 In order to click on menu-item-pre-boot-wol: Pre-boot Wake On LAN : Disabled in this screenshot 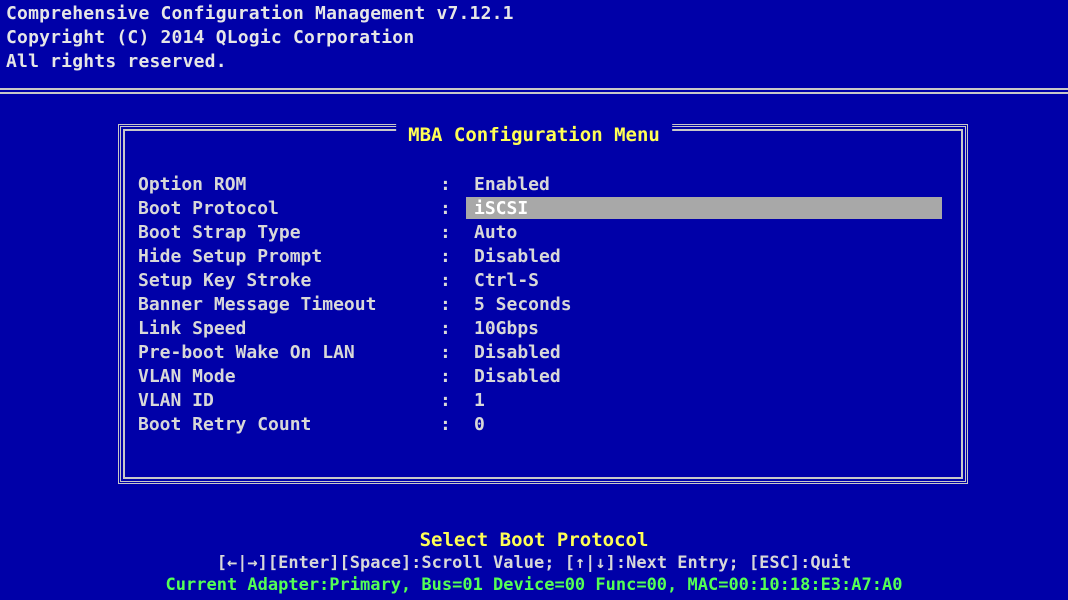, I will do `click(541, 352)`.